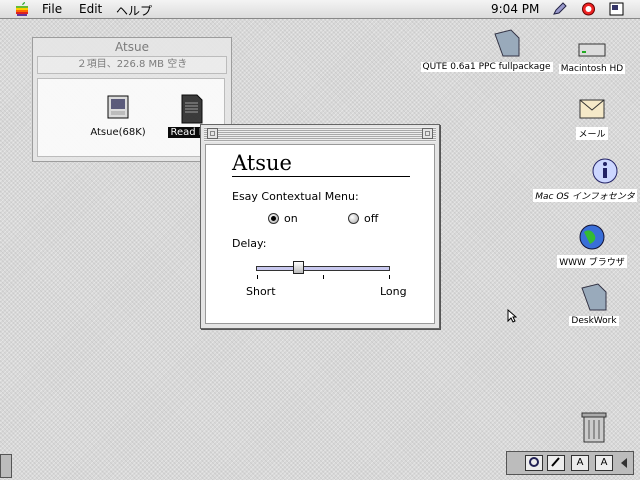 The image size is (640, 480). I want to click on delay-label: Delay:, so click(249, 243).